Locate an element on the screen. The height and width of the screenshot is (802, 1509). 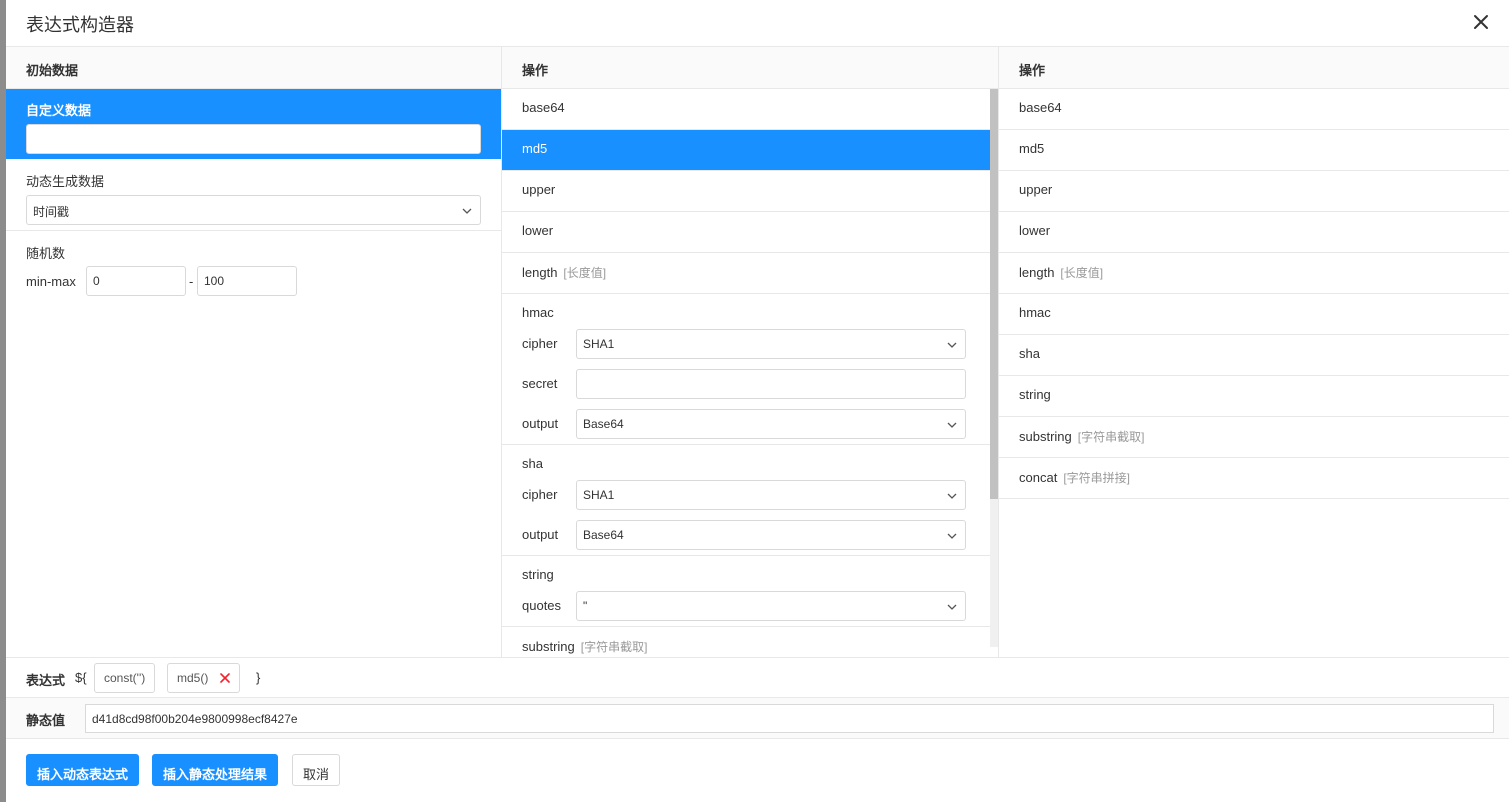
cancel-button: 取消 is located at coordinates (316, 770).